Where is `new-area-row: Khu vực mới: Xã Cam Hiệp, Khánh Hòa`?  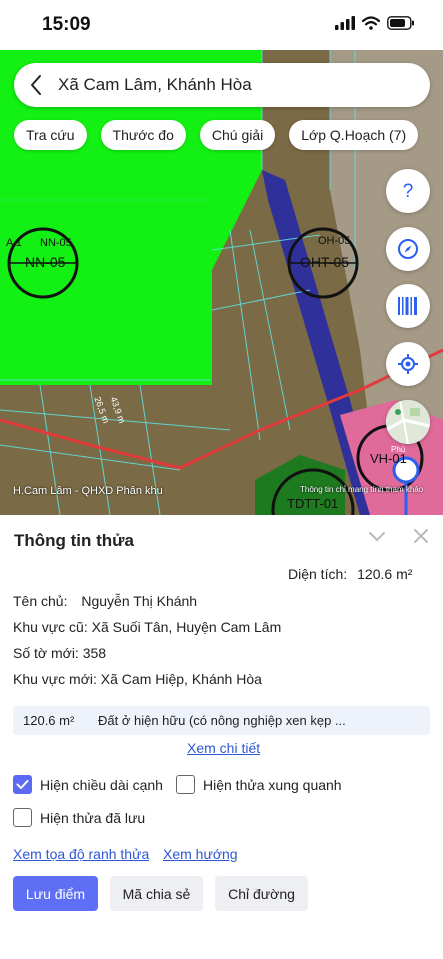 new-area-row: Khu vực mới: Xã Cam Hiệp, Khánh Hòa is located at coordinates (137, 679).